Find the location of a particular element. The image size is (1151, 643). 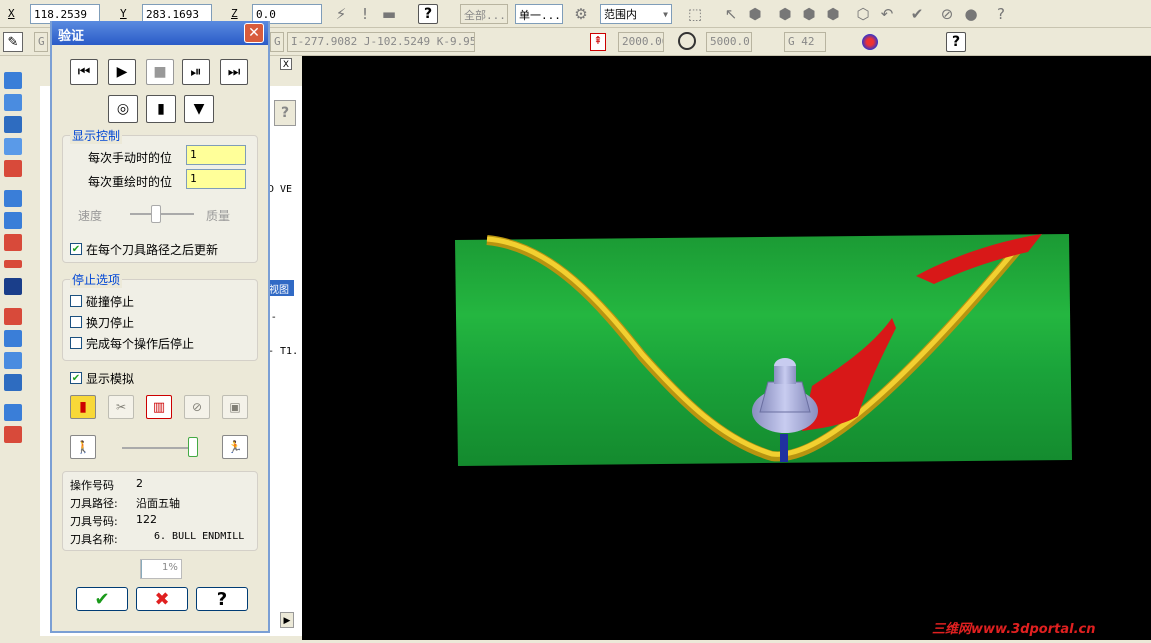

save-stock-button: ▣ is located at coordinates (235, 407).